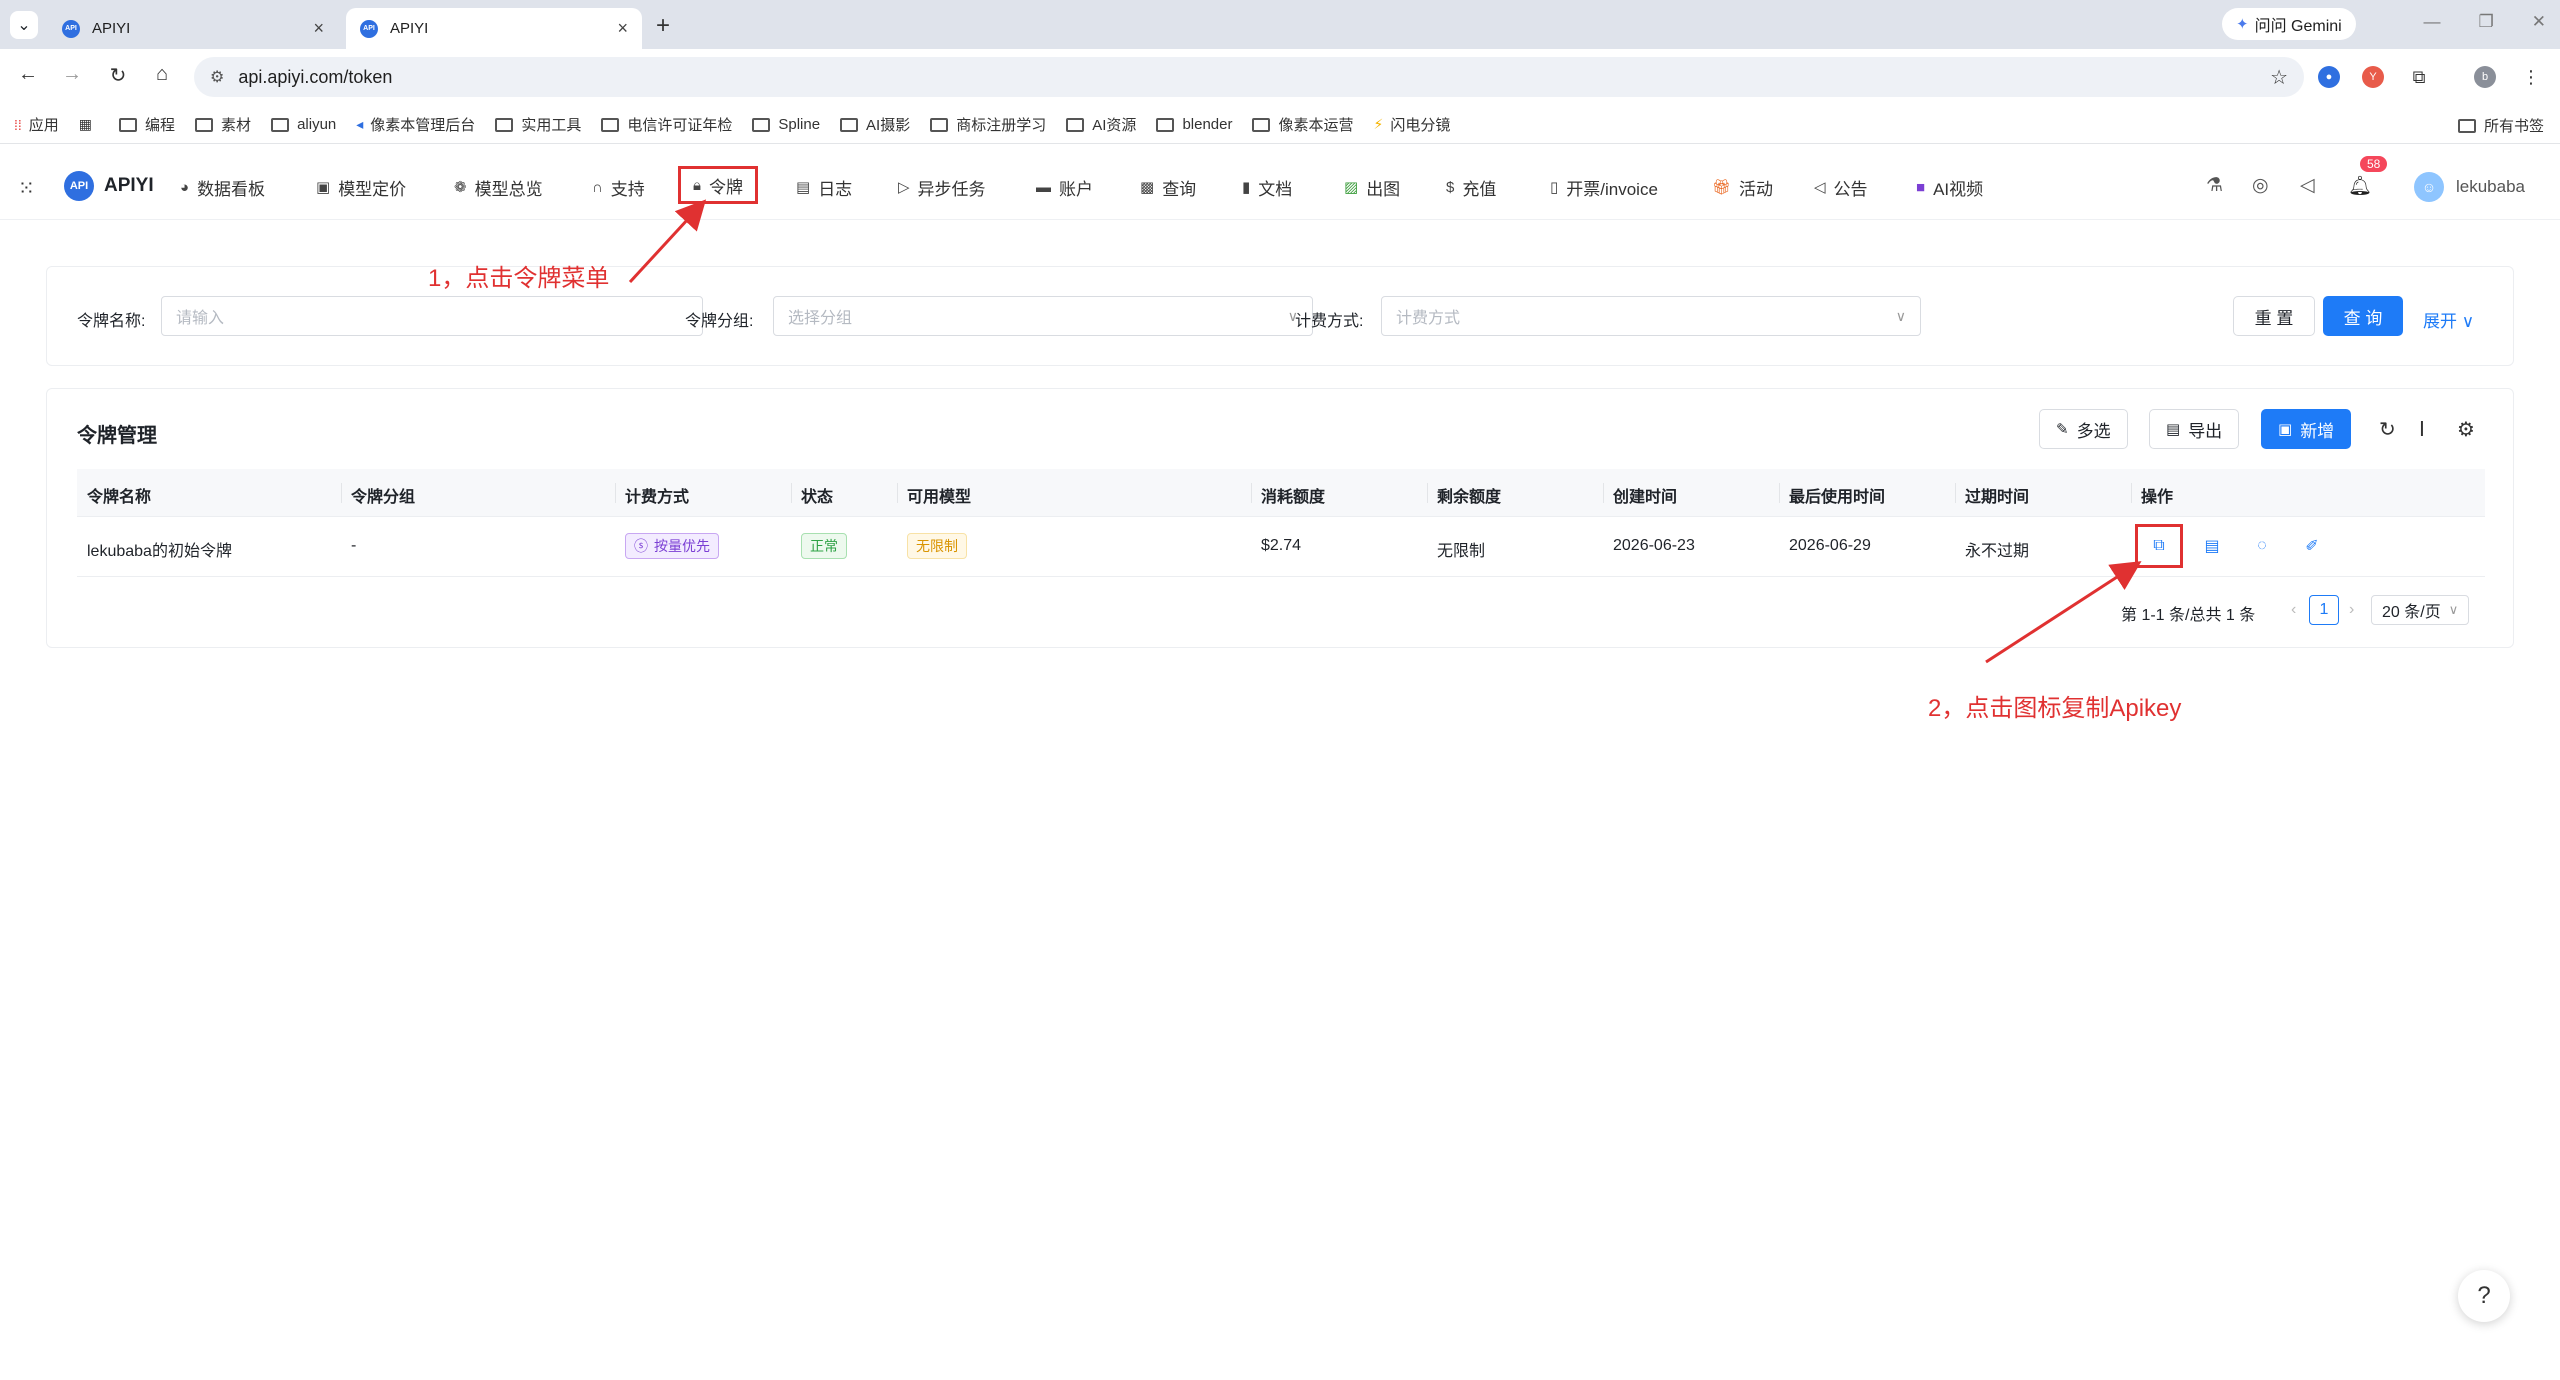  What do you see at coordinates (1168, 187) in the screenshot?
I see `nav-query: ▩ 查询` at bounding box center [1168, 187].